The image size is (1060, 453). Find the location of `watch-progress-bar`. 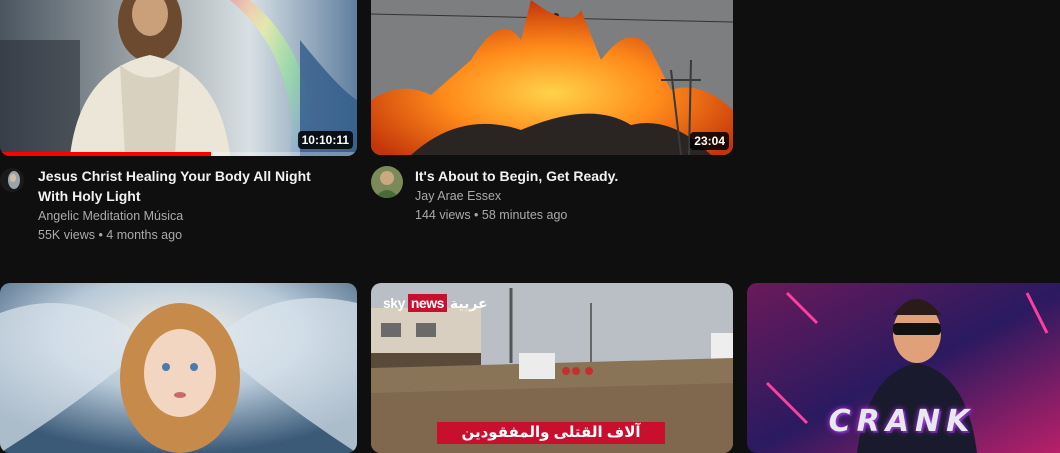

watch-progress-bar is located at coordinates (178, 154).